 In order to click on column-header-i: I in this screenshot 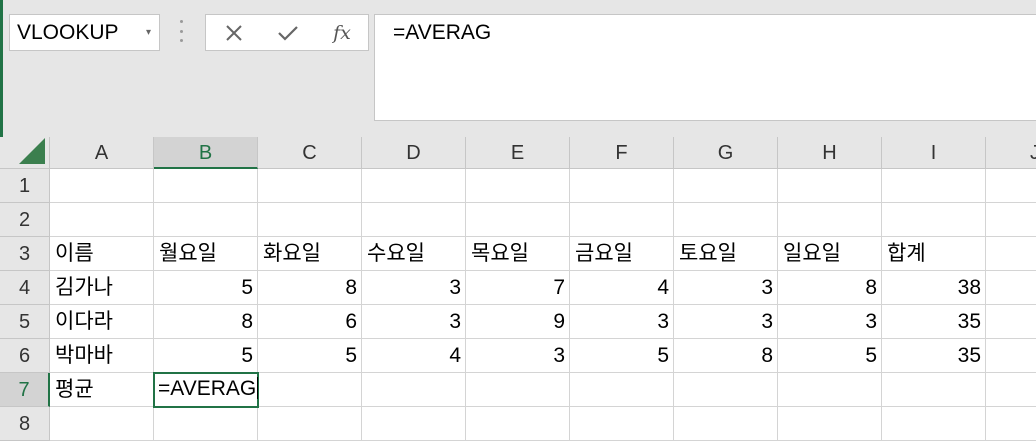, I will do `click(934, 153)`.